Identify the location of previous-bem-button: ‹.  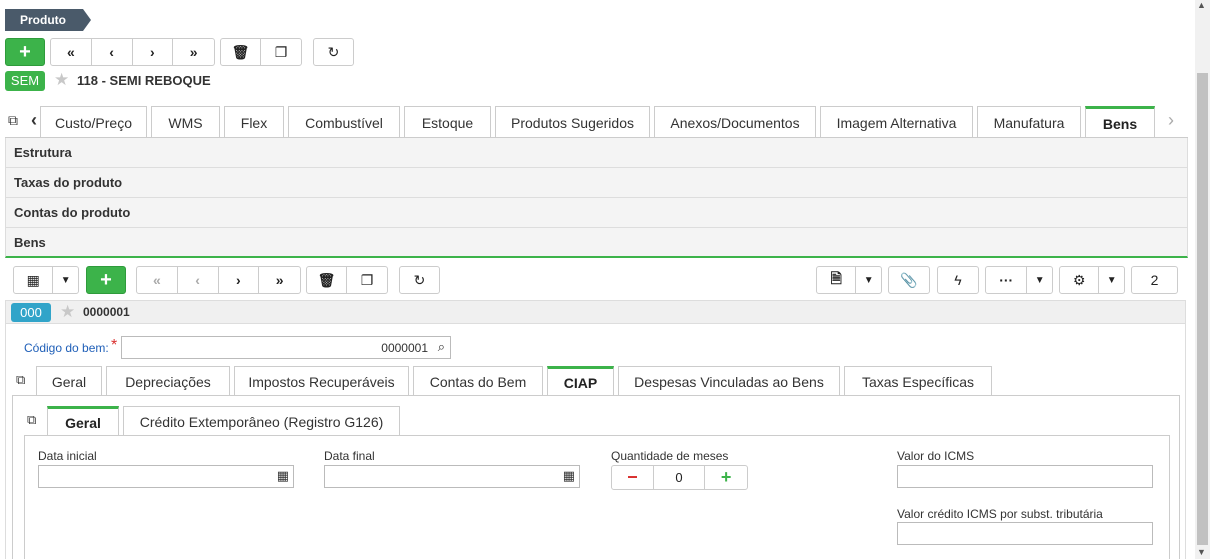
(198, 280).